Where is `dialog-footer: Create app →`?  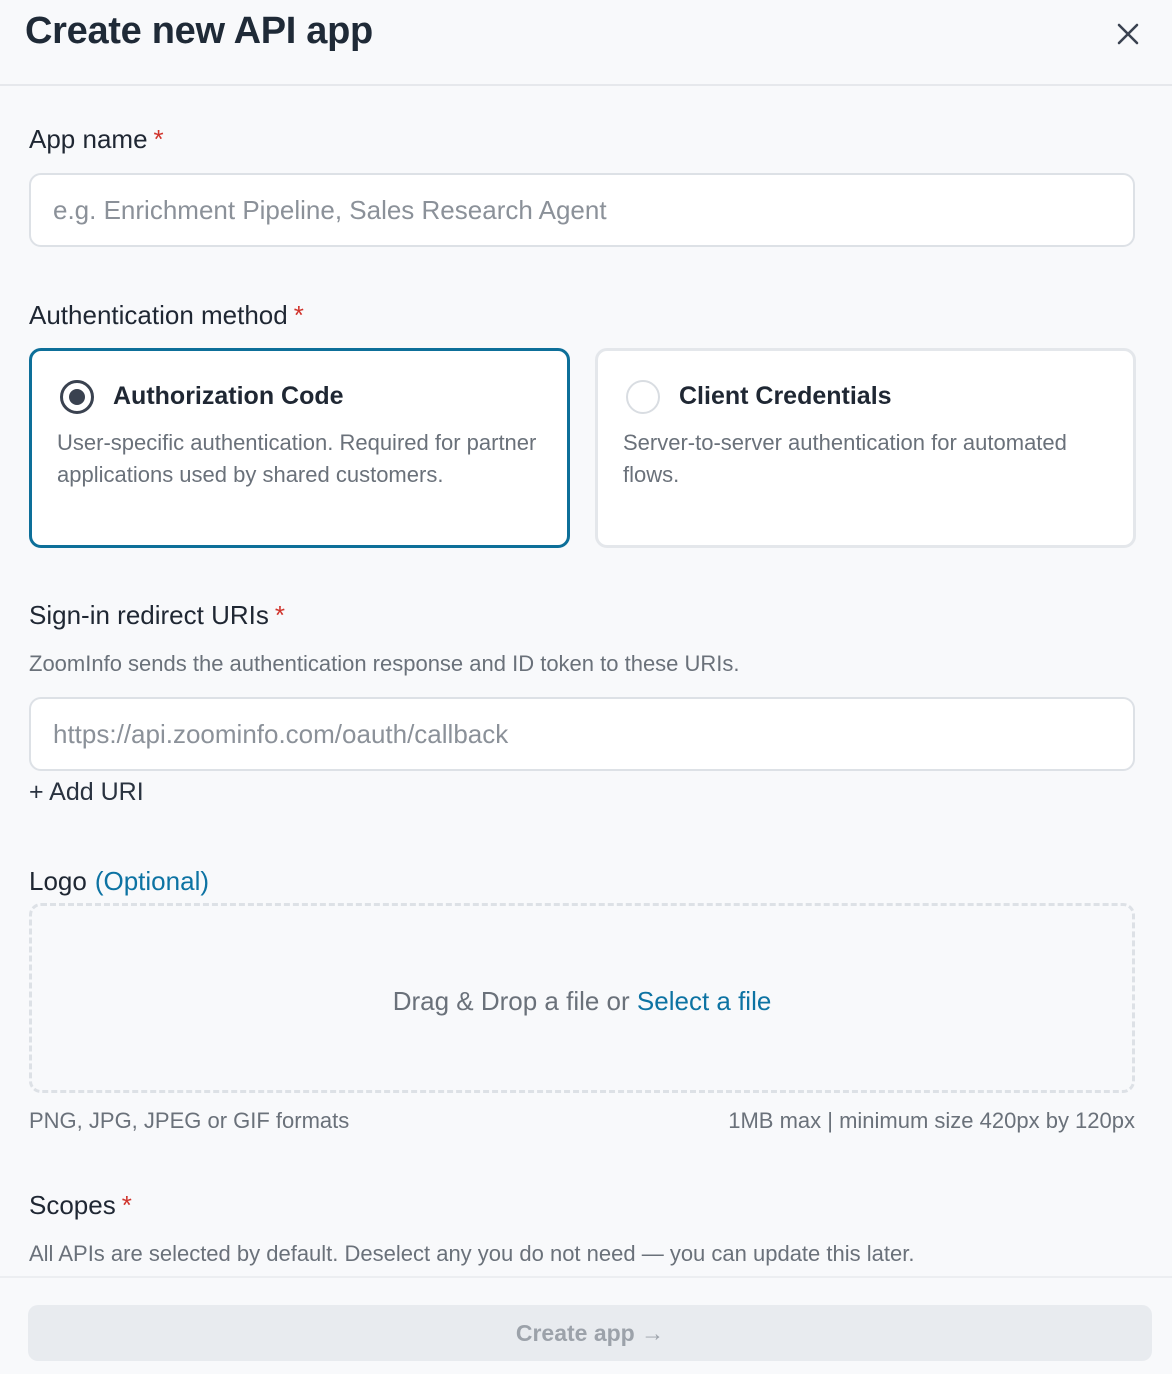 dialog-footer: Create app → is located at coordinates (586, 1325).